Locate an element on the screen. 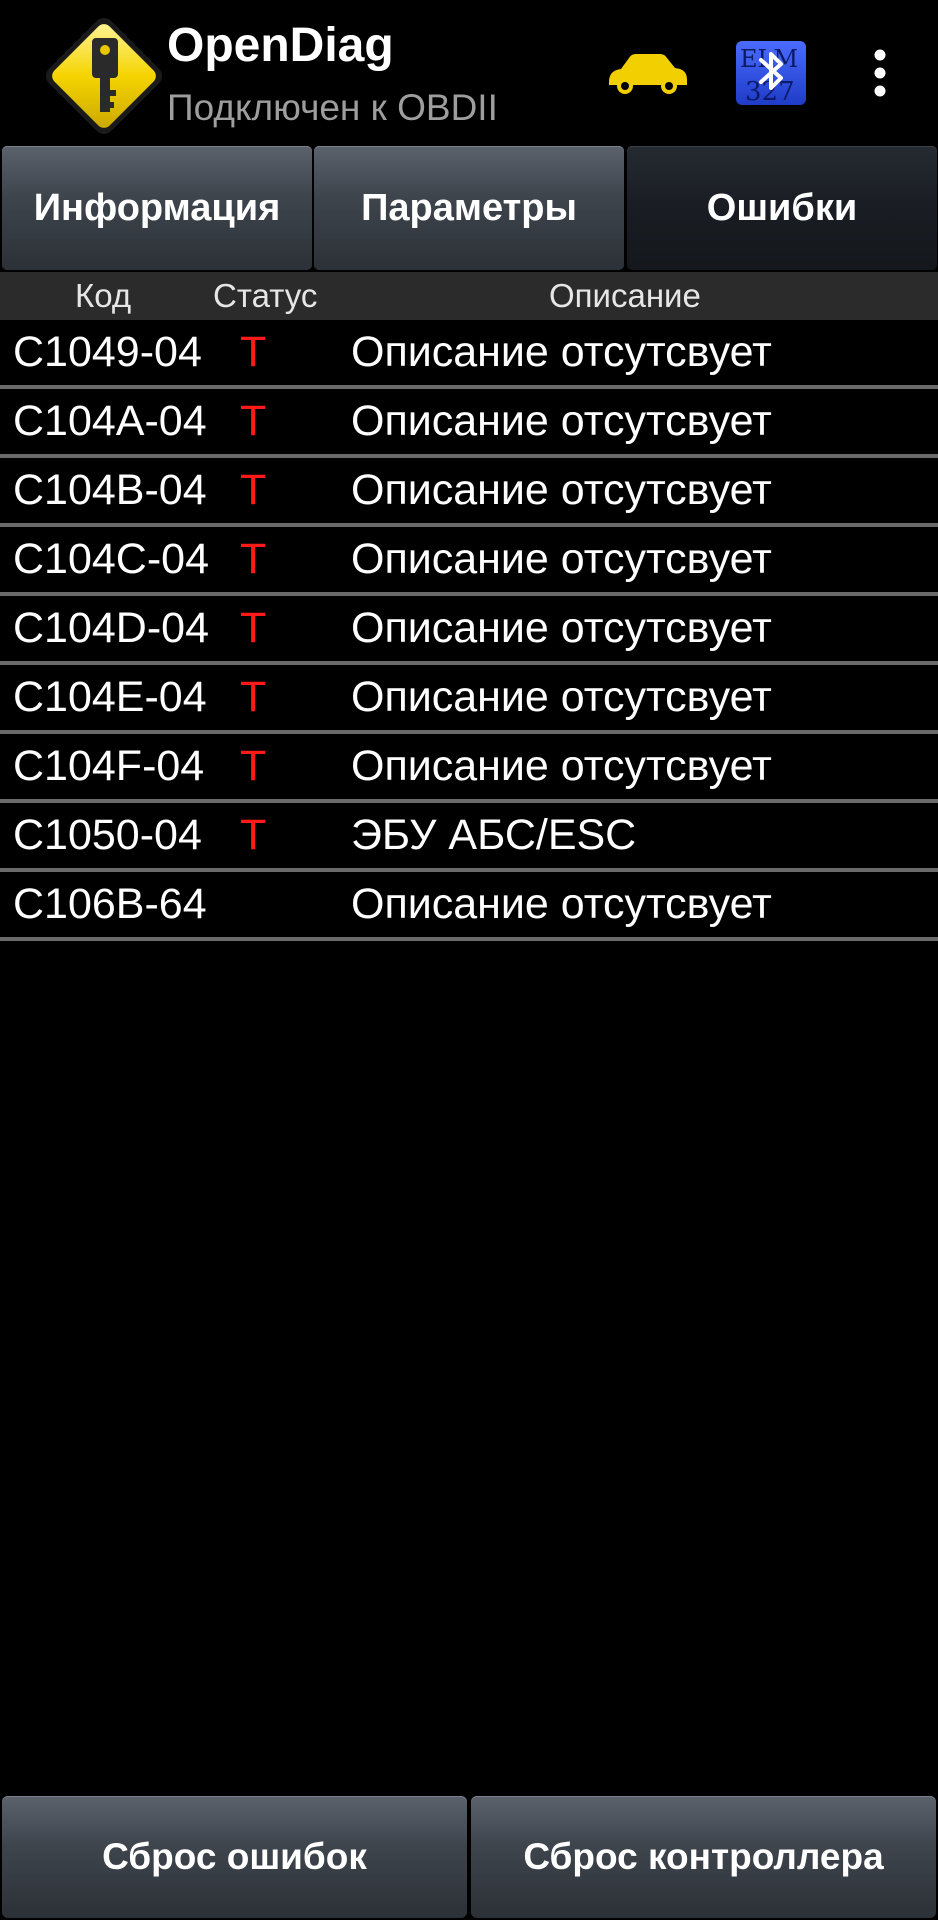 The image size is (938, 1920). table-row: C104F-04 T Описание отсутсвует is located at coordinates (469, 768).